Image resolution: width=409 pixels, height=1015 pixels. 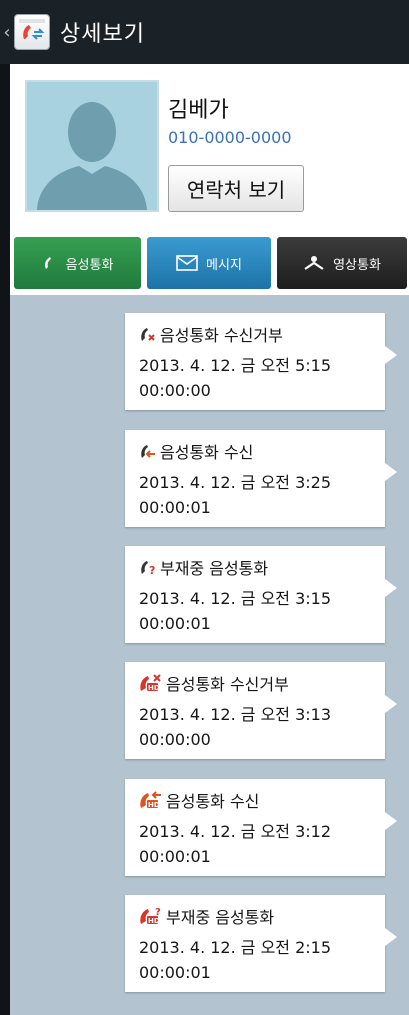 What do you see at coordinates (32, 32) in the screenshot?
I see `phone-log-icon` at bounding box center [32, 32].